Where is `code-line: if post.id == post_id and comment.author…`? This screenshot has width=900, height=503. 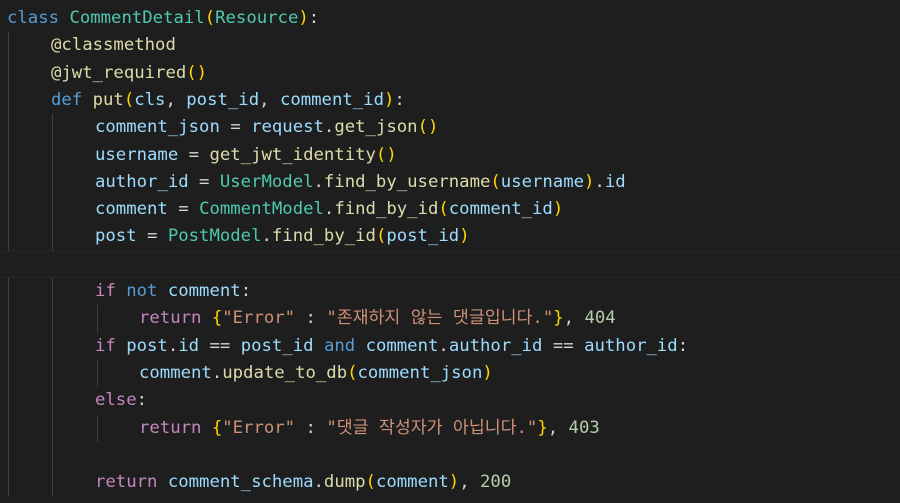
code-line: if post.id == post_id and comment.author… is located at coordinates (450, 346).